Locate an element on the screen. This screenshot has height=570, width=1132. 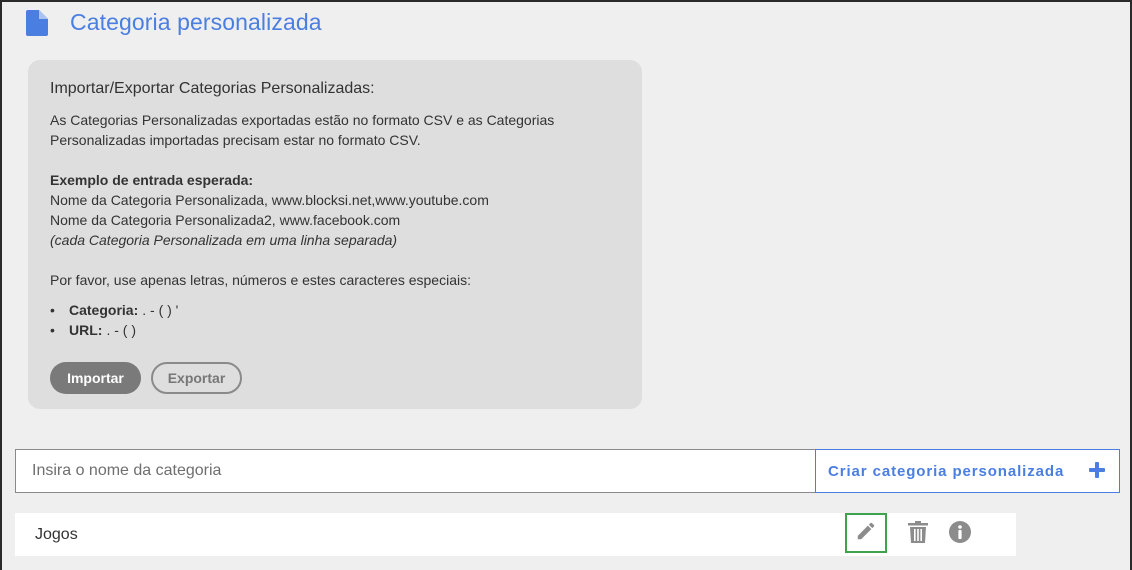
create-category-button: Criar categoria personalizada is located at coordinates (967, 471).